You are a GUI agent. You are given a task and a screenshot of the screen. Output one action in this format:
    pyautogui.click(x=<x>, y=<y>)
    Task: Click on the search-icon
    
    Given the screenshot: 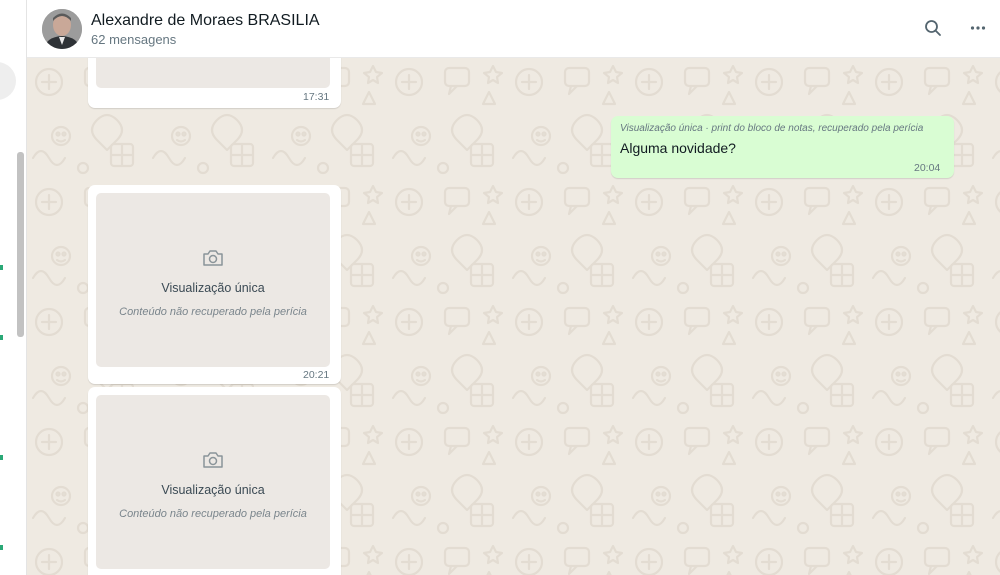 What is the action you would take?
    pyautogui.click(x=933, y=28)
    